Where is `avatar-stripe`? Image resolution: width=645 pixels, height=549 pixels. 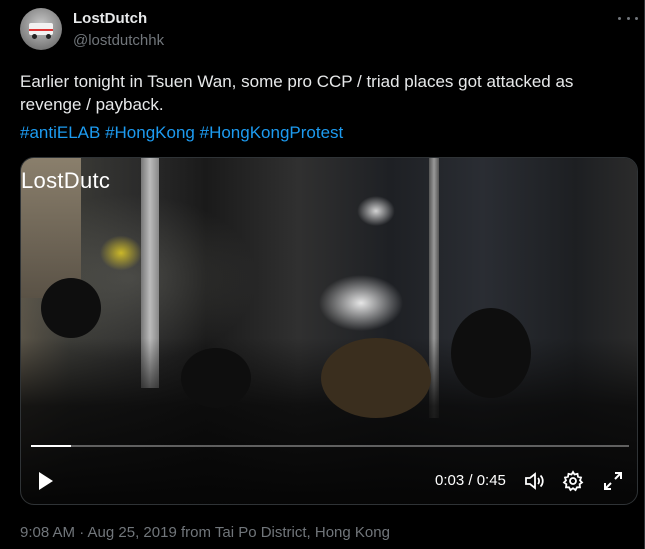 avatar-stripe is located at coordinates (41, 30).